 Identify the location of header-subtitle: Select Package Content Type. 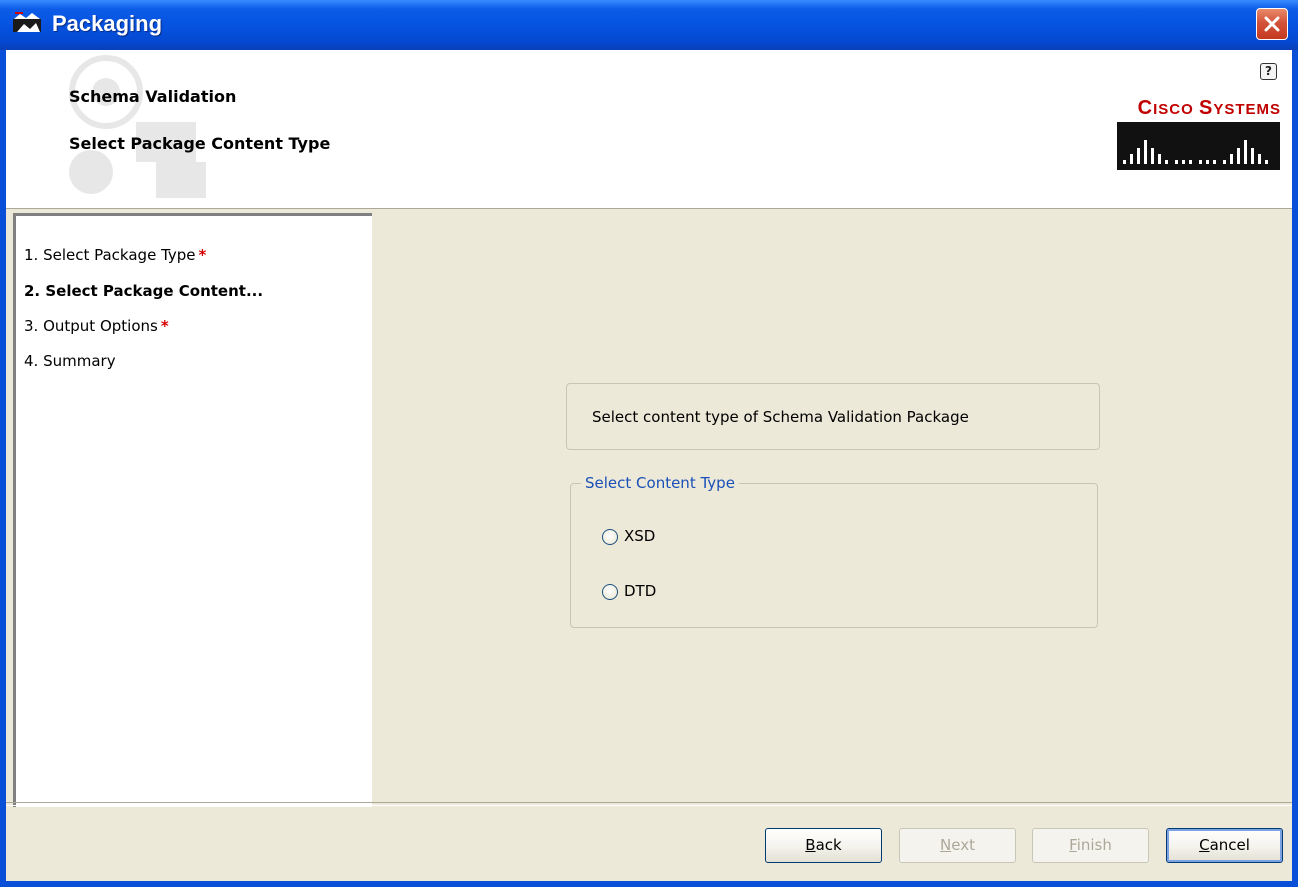
(200, 143).